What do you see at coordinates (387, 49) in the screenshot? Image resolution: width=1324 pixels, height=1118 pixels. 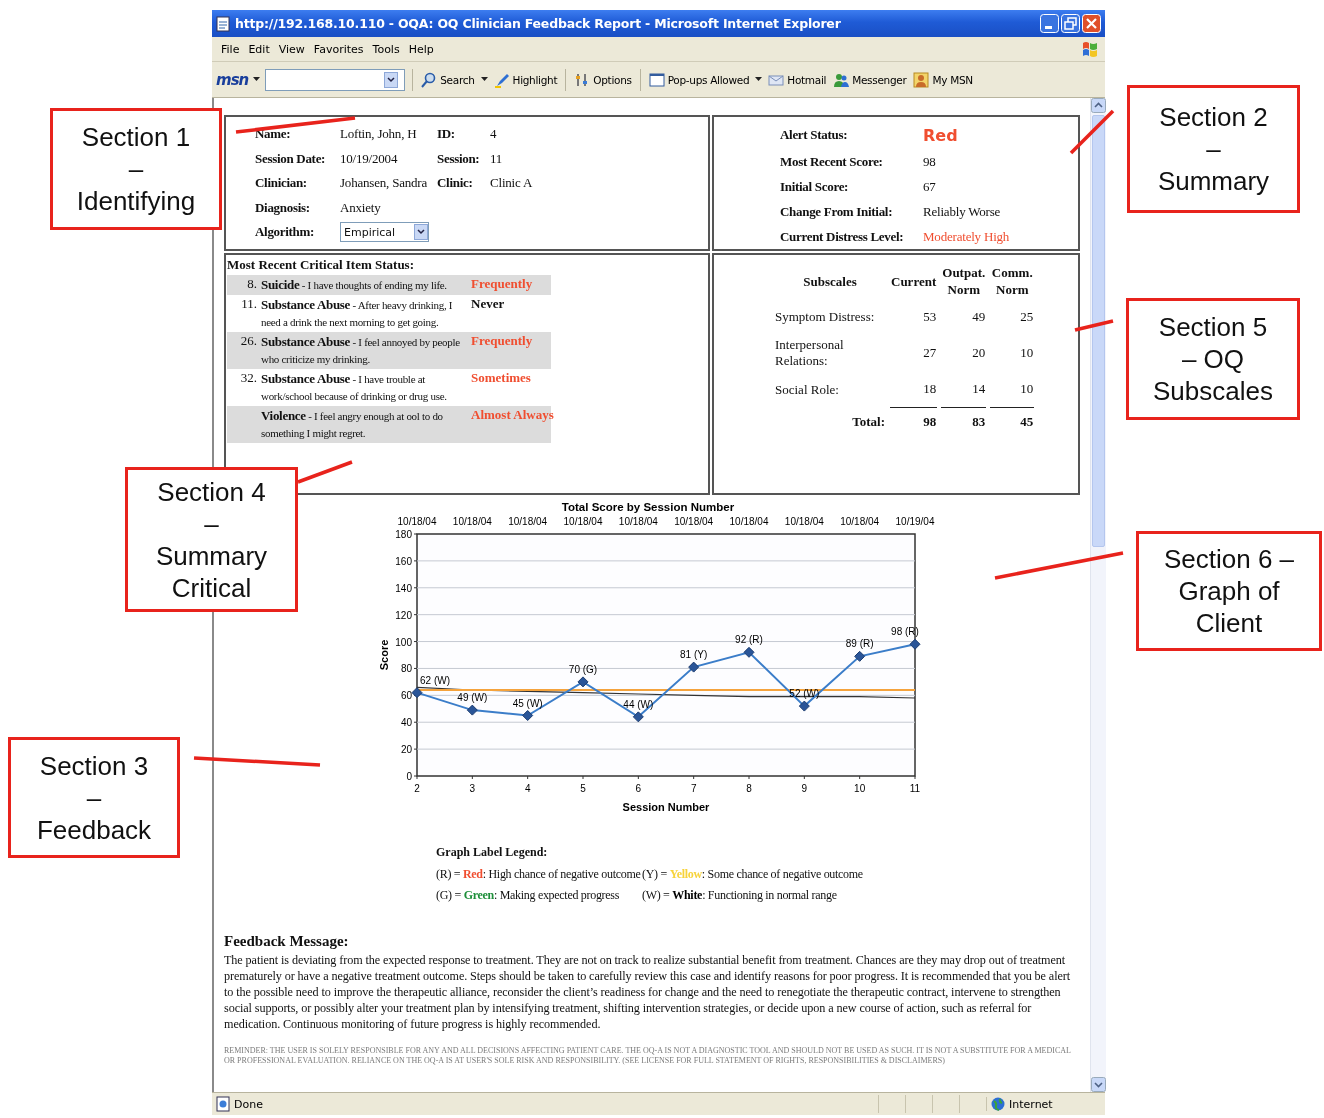 I see `menu-item: Tools` at bounding box center [387, 49].